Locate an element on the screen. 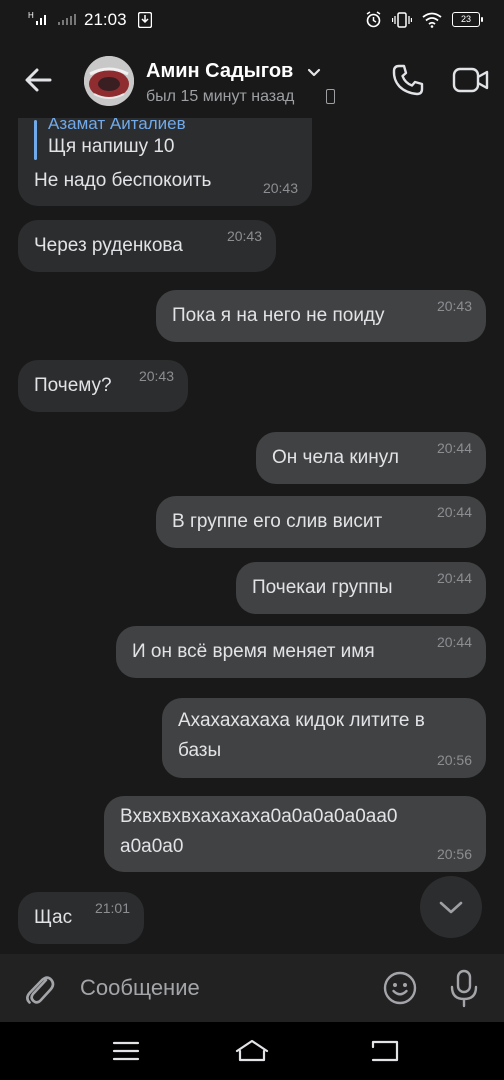  avatar-image is located at coordinates (109, 81).